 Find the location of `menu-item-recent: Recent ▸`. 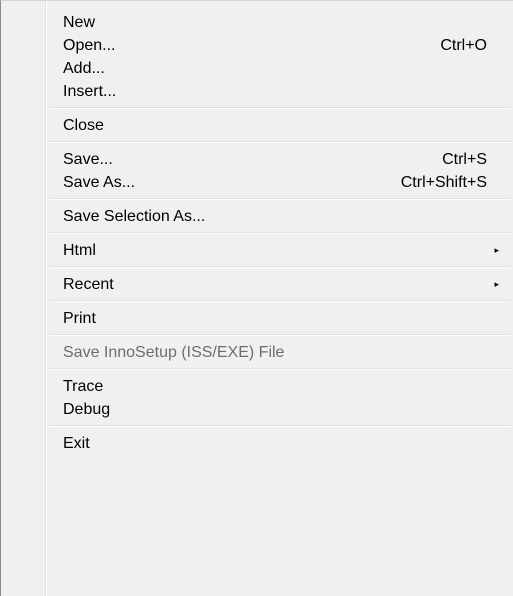

menu-item-recent: Recent ▸ is located at coordinates (257, 284).